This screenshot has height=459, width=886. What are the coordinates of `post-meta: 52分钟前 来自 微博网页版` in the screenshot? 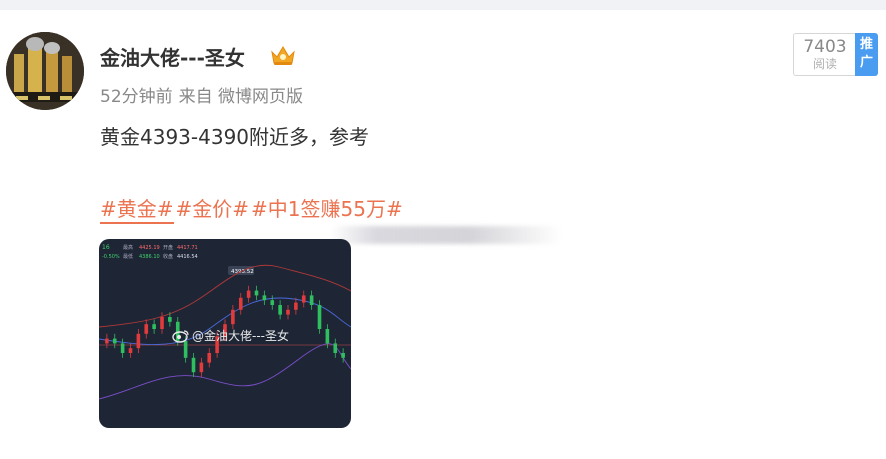 It's located at (204, 94).